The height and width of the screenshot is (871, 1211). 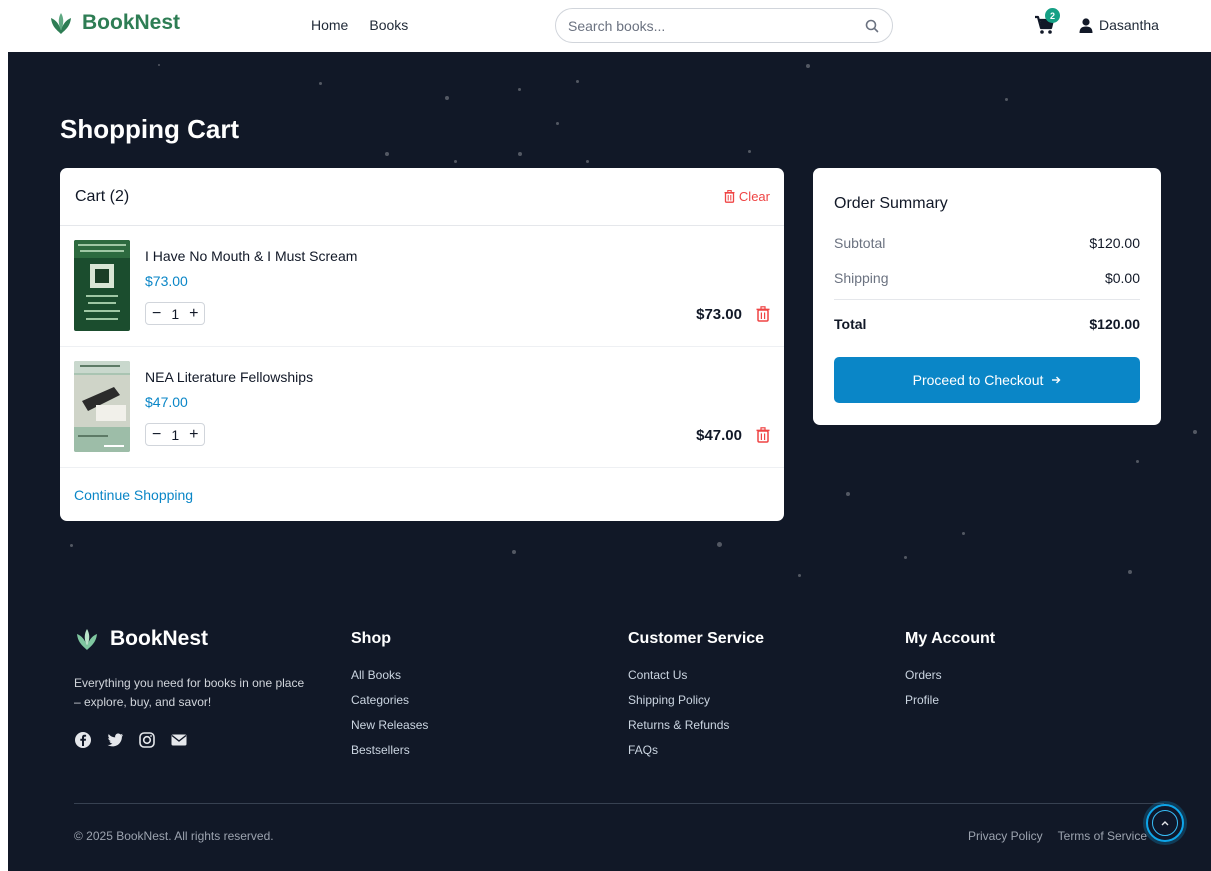 I want to click on arrow-right-icon, so click(x=1056, y=380).